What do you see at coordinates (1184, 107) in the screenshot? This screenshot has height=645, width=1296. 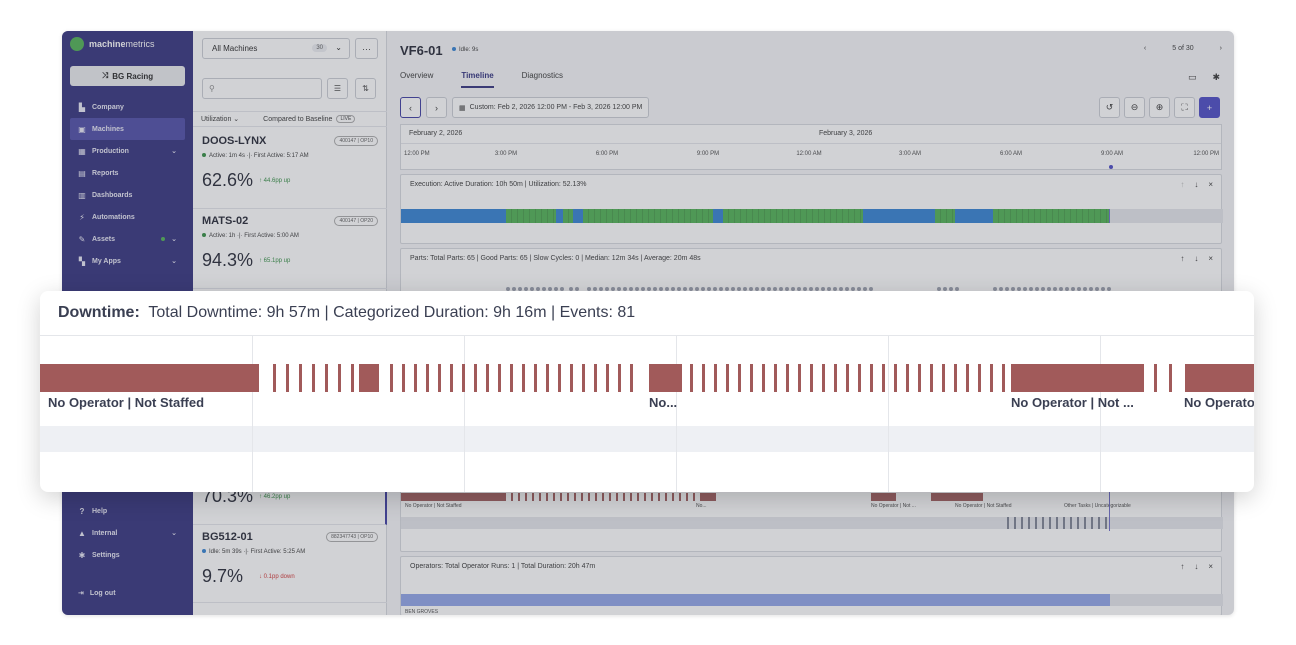 I see `fullscreen-button: ⛶` at bounding box center [1184, 107].